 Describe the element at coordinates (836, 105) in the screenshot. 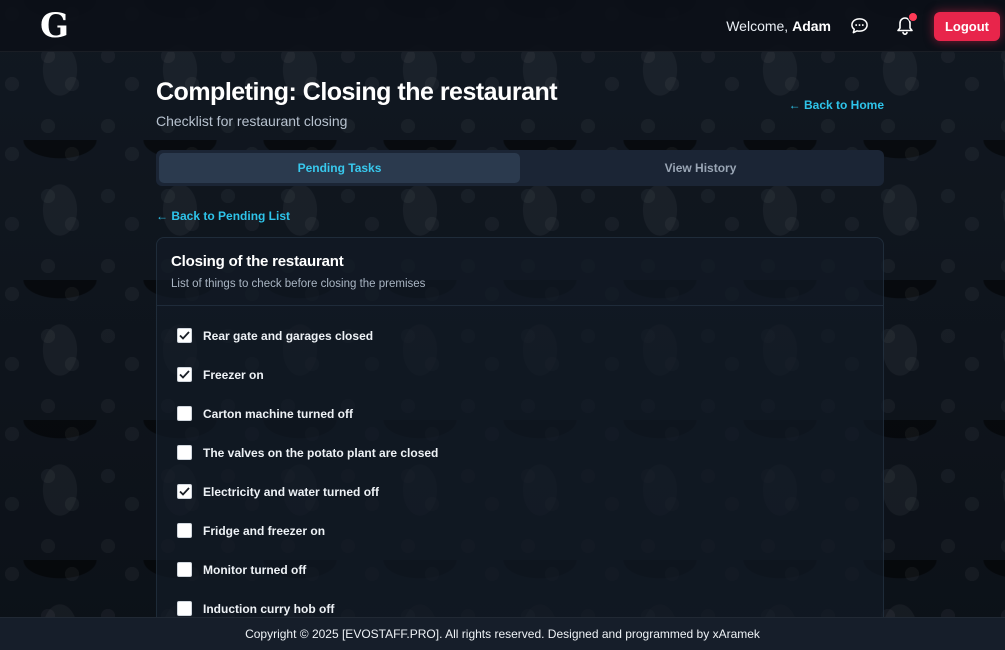

I see `back-to-home-link: ← Back to Home` at that location.